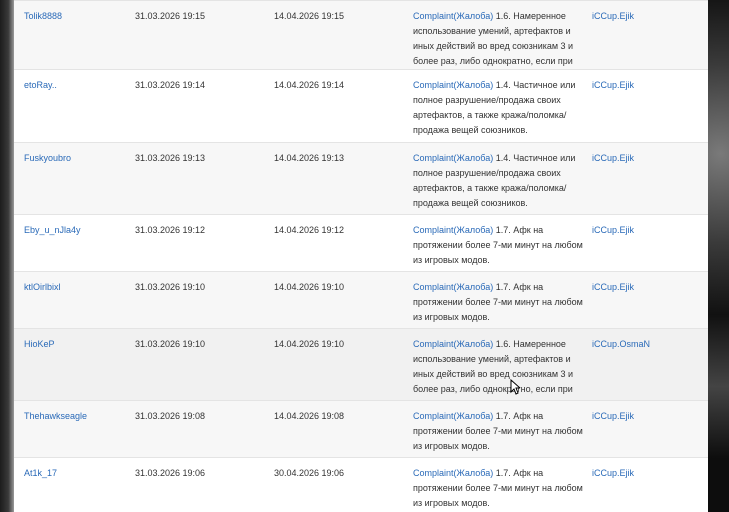  I want to click on unban-date: 14.04.2026 19:13, so click(309, 158).